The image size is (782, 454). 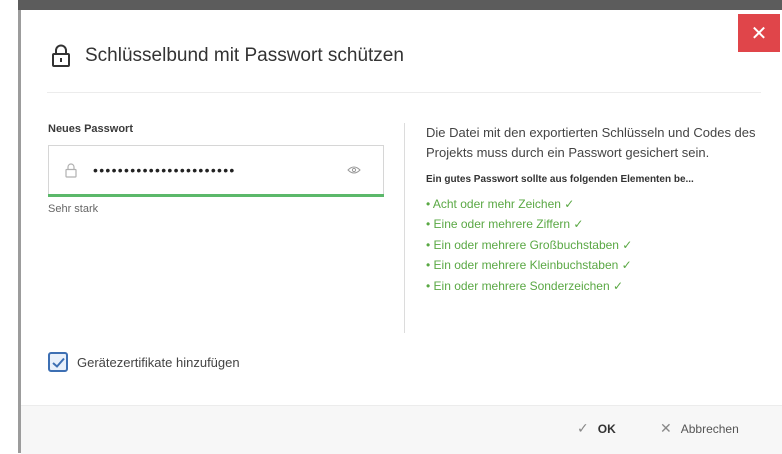 I want to click on password-label: Neues Passwort, so click(x=90, y=129).